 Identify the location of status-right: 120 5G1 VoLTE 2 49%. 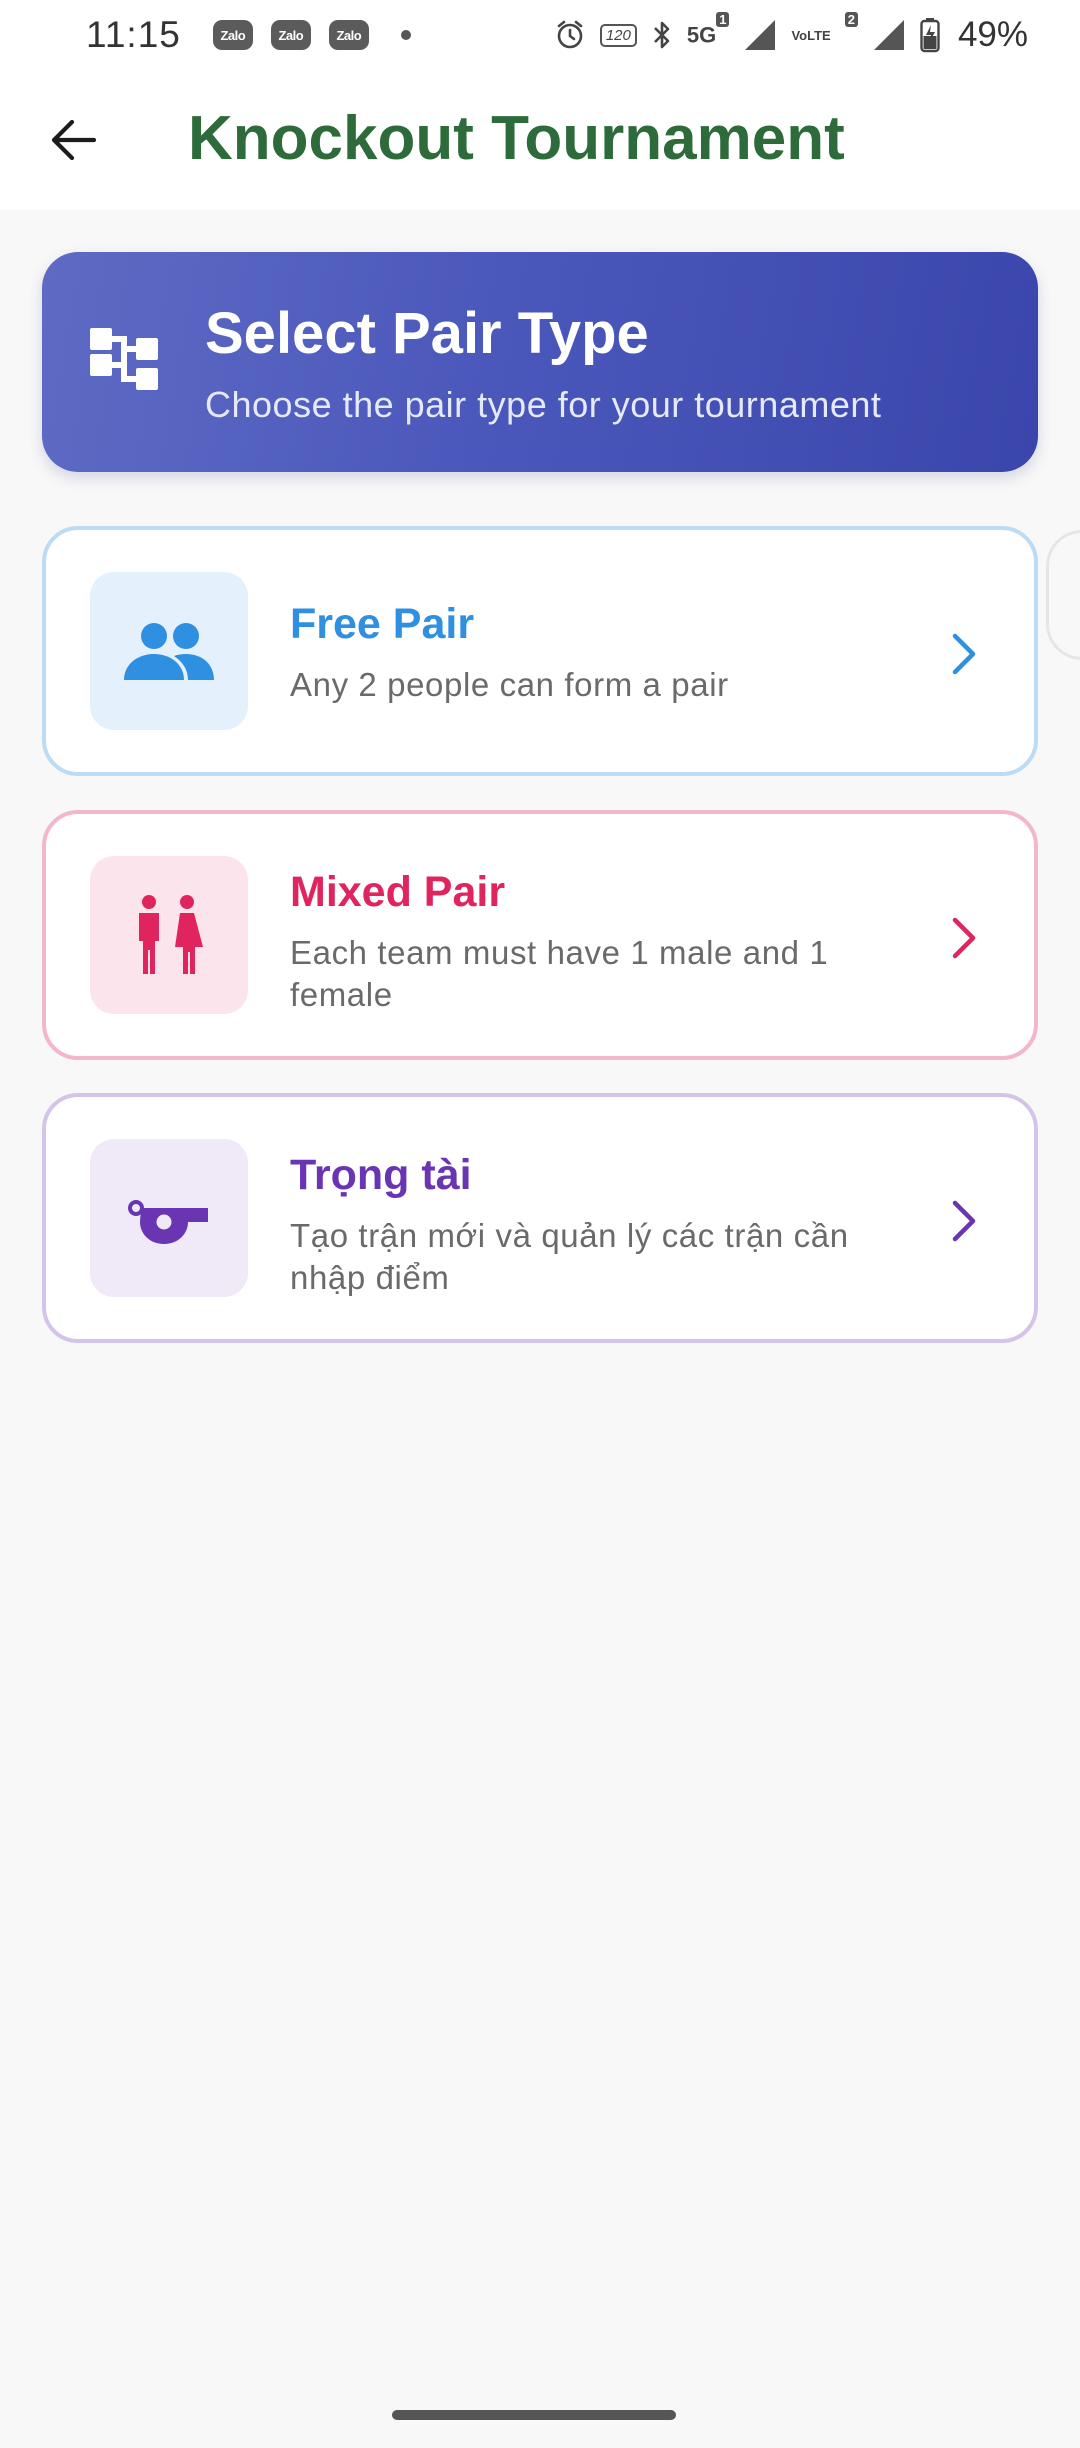
(791, 33).